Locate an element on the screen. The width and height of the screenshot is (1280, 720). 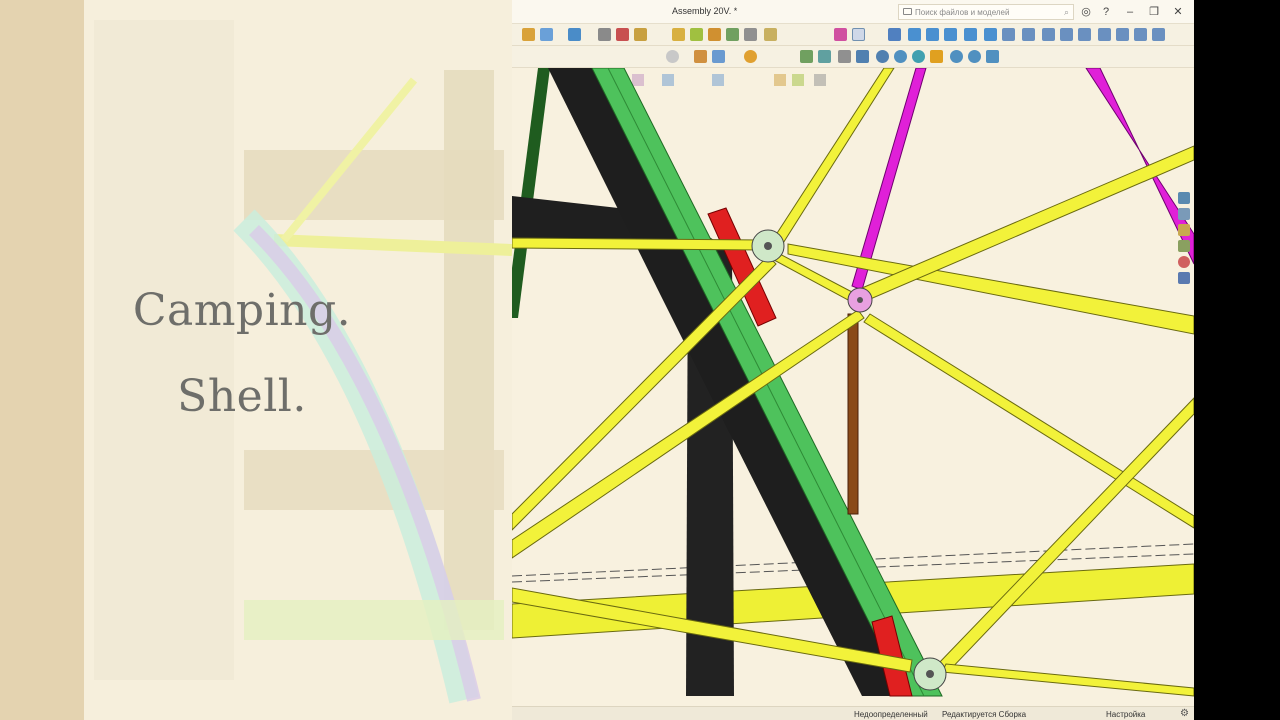
part-icon is located at coordinates (528, 34).